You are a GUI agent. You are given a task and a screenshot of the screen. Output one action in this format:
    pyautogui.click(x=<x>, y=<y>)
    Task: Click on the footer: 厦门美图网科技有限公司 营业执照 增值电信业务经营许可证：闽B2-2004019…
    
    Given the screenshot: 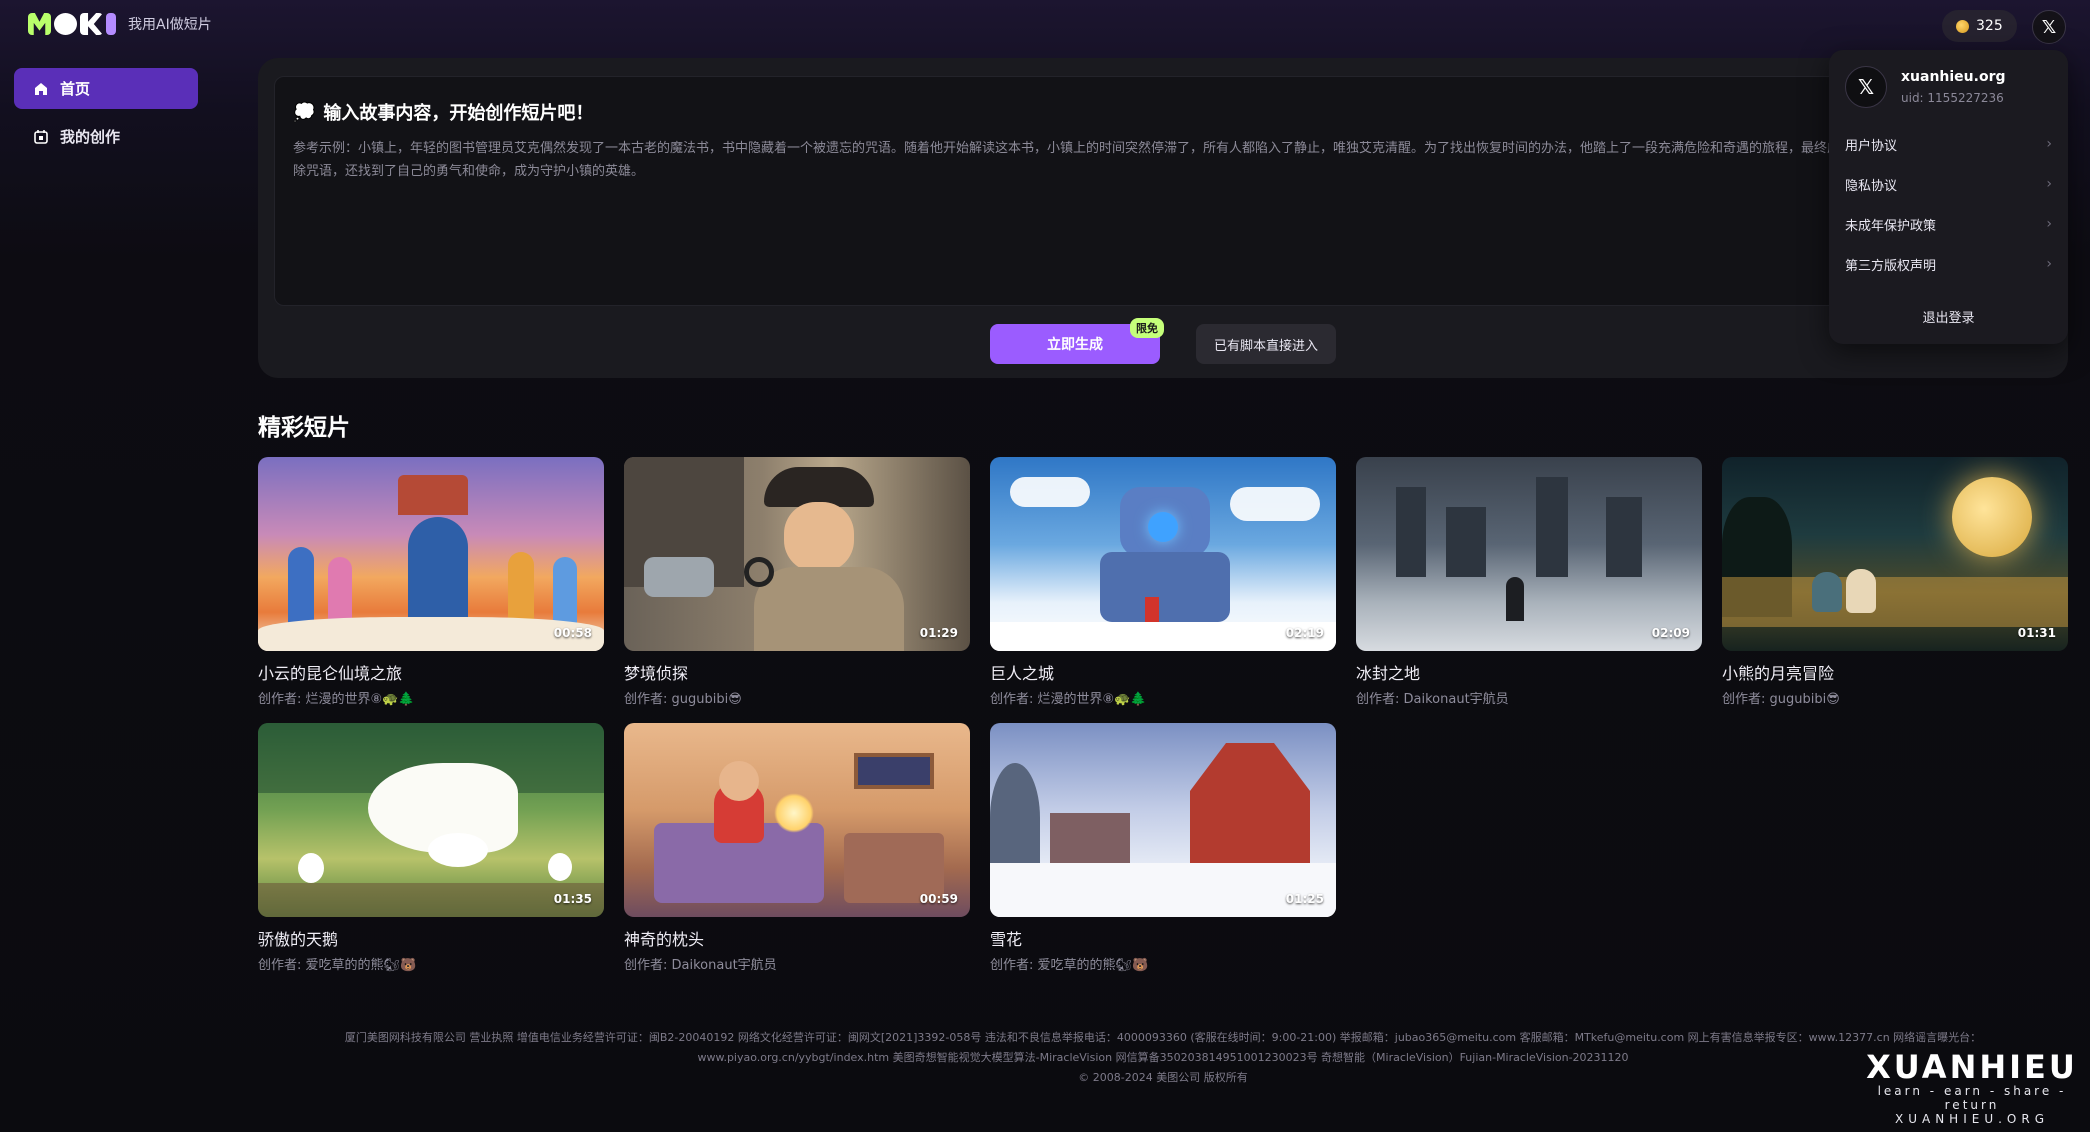 What is the action you would take?
    pyautogui.click(x=1163, y=1058)
    